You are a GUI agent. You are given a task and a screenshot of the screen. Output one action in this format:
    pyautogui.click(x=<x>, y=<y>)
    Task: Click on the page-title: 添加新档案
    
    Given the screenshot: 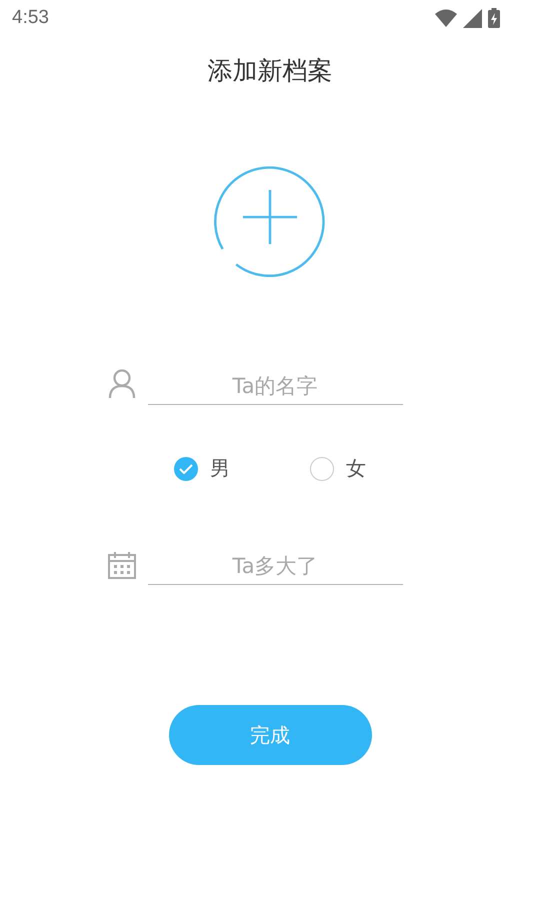 What is the action you would take?
    pyautogui.click(x=270, y=71)
    